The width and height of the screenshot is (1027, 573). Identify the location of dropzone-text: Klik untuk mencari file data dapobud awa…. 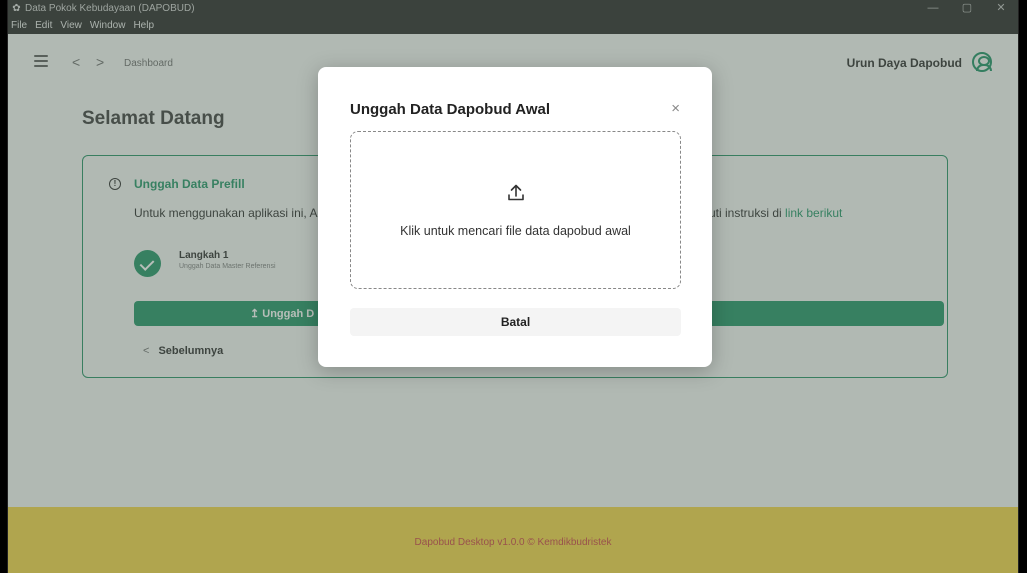
(515, 231).